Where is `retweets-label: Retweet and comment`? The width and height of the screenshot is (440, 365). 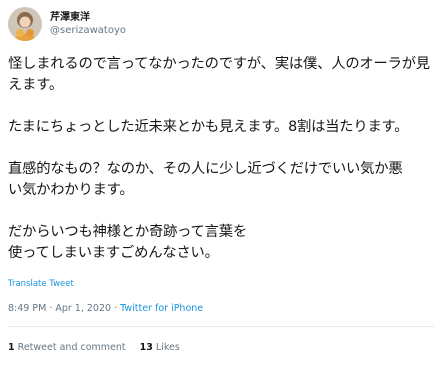 retweets-label: Retweet and comment is located at coordinates (71, 347).